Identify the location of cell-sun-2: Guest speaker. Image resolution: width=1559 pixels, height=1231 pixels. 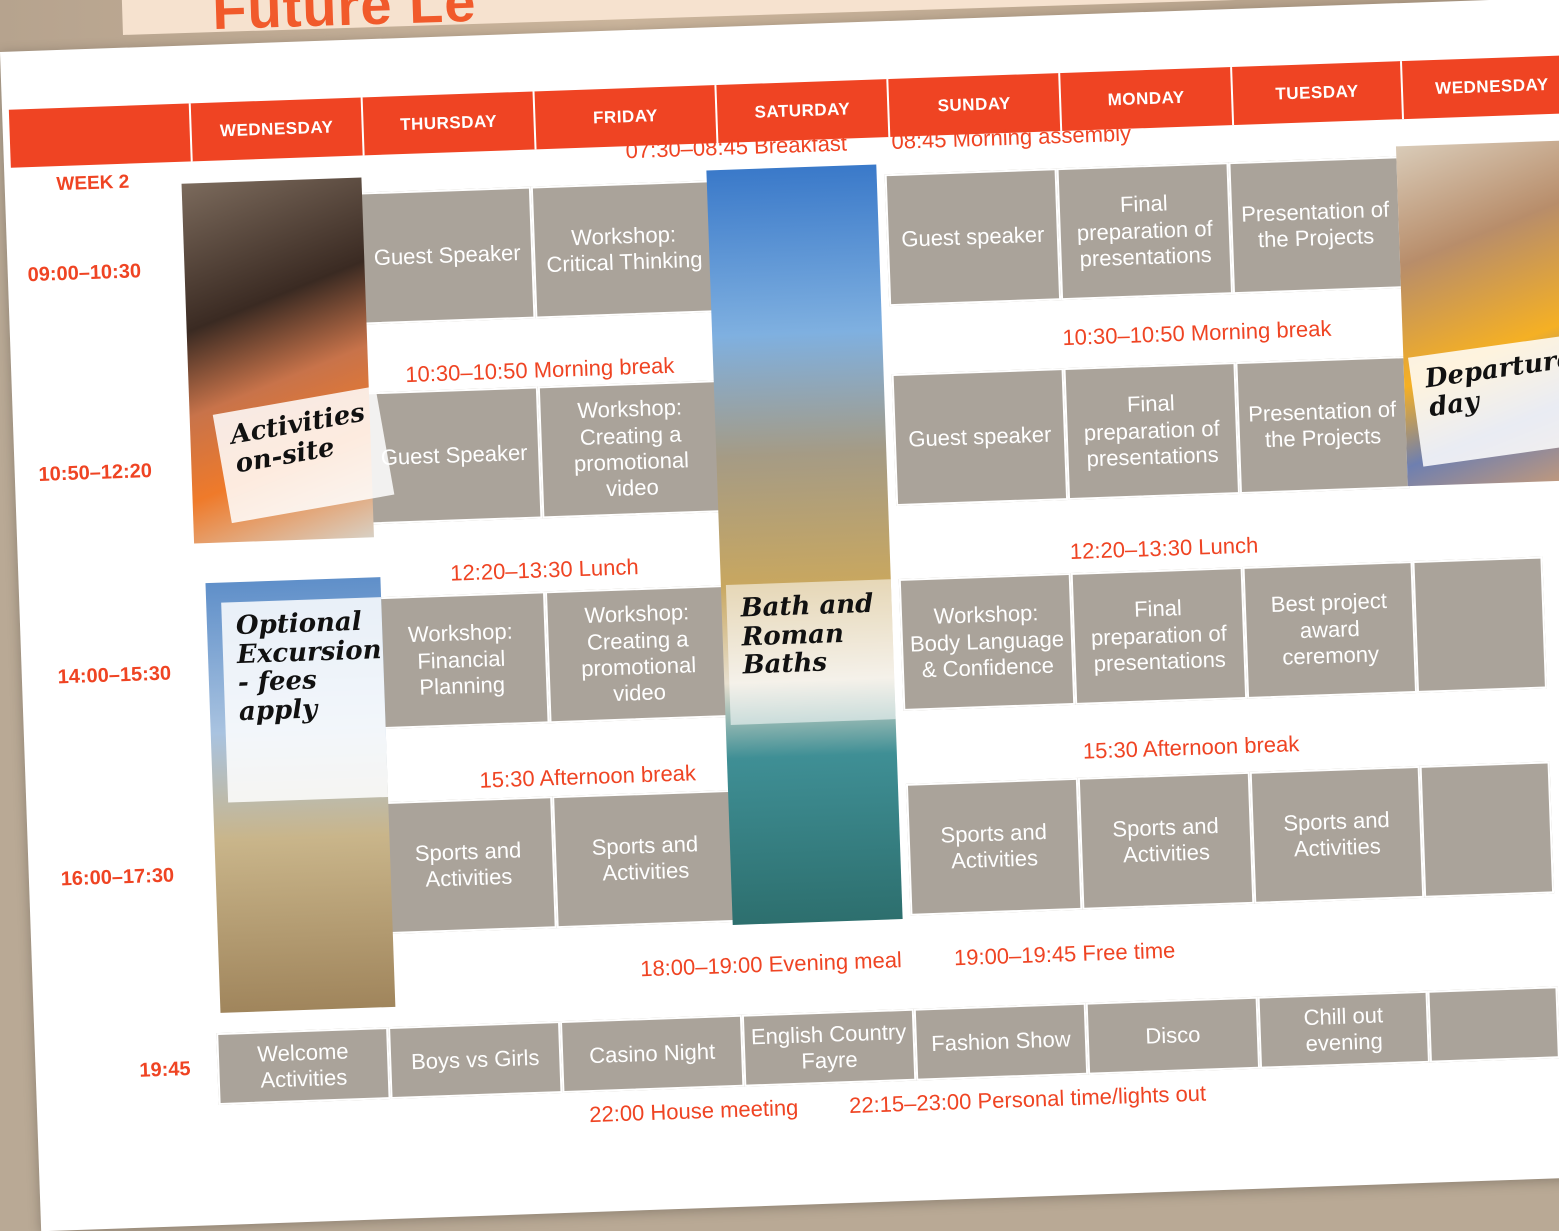
(980, 437).